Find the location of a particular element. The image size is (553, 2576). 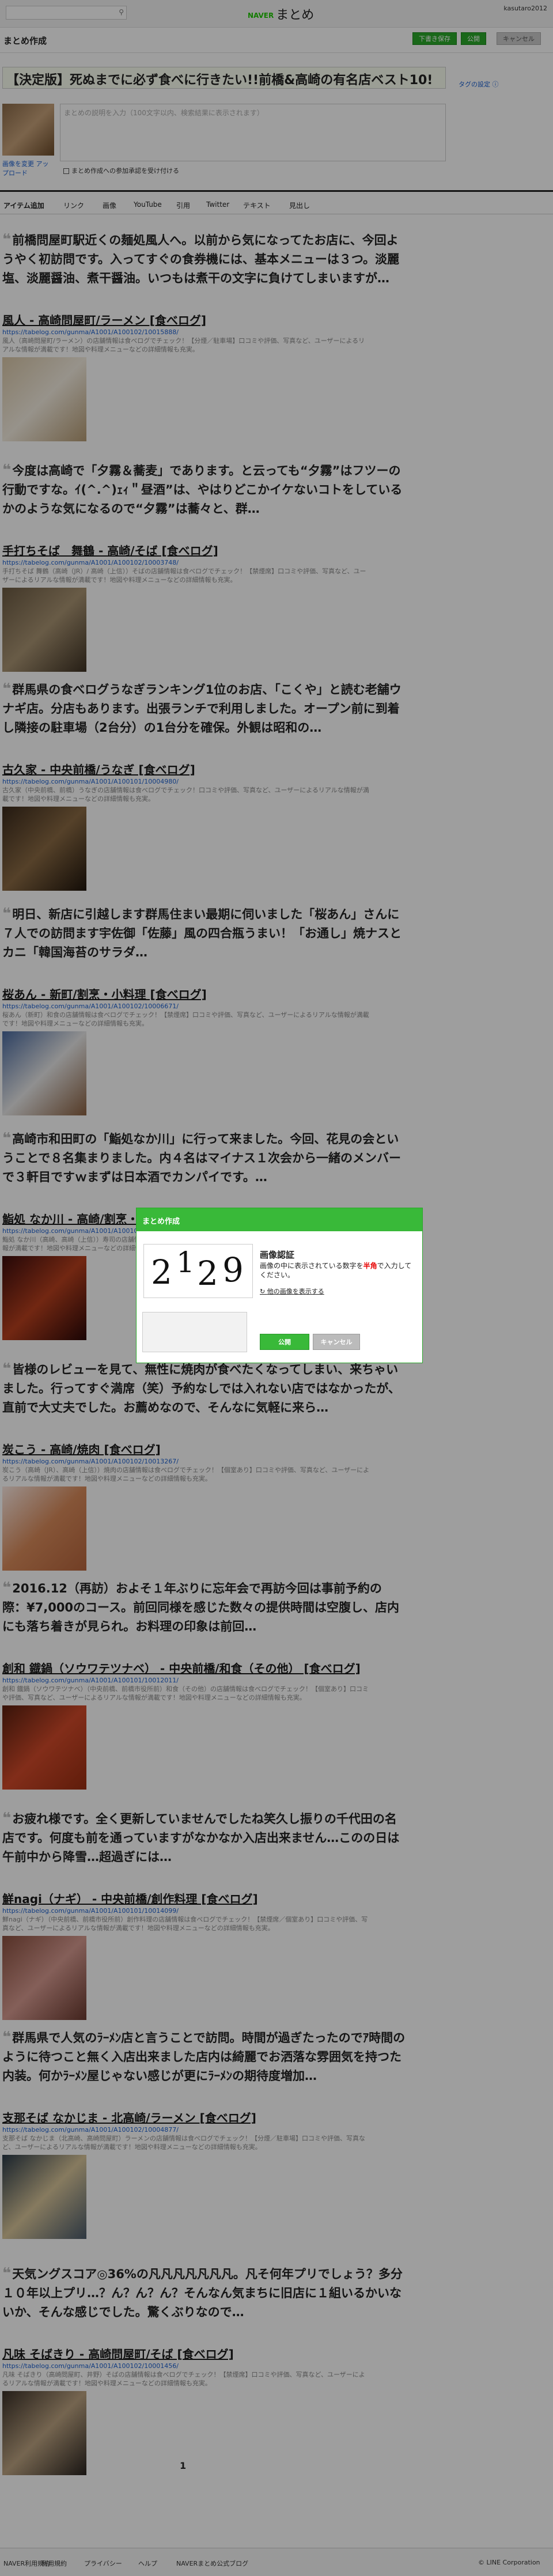

captcha-instruction: 画像の中に表示されている数字を半角で入力してください。 is located at coordinates (337, 1270).